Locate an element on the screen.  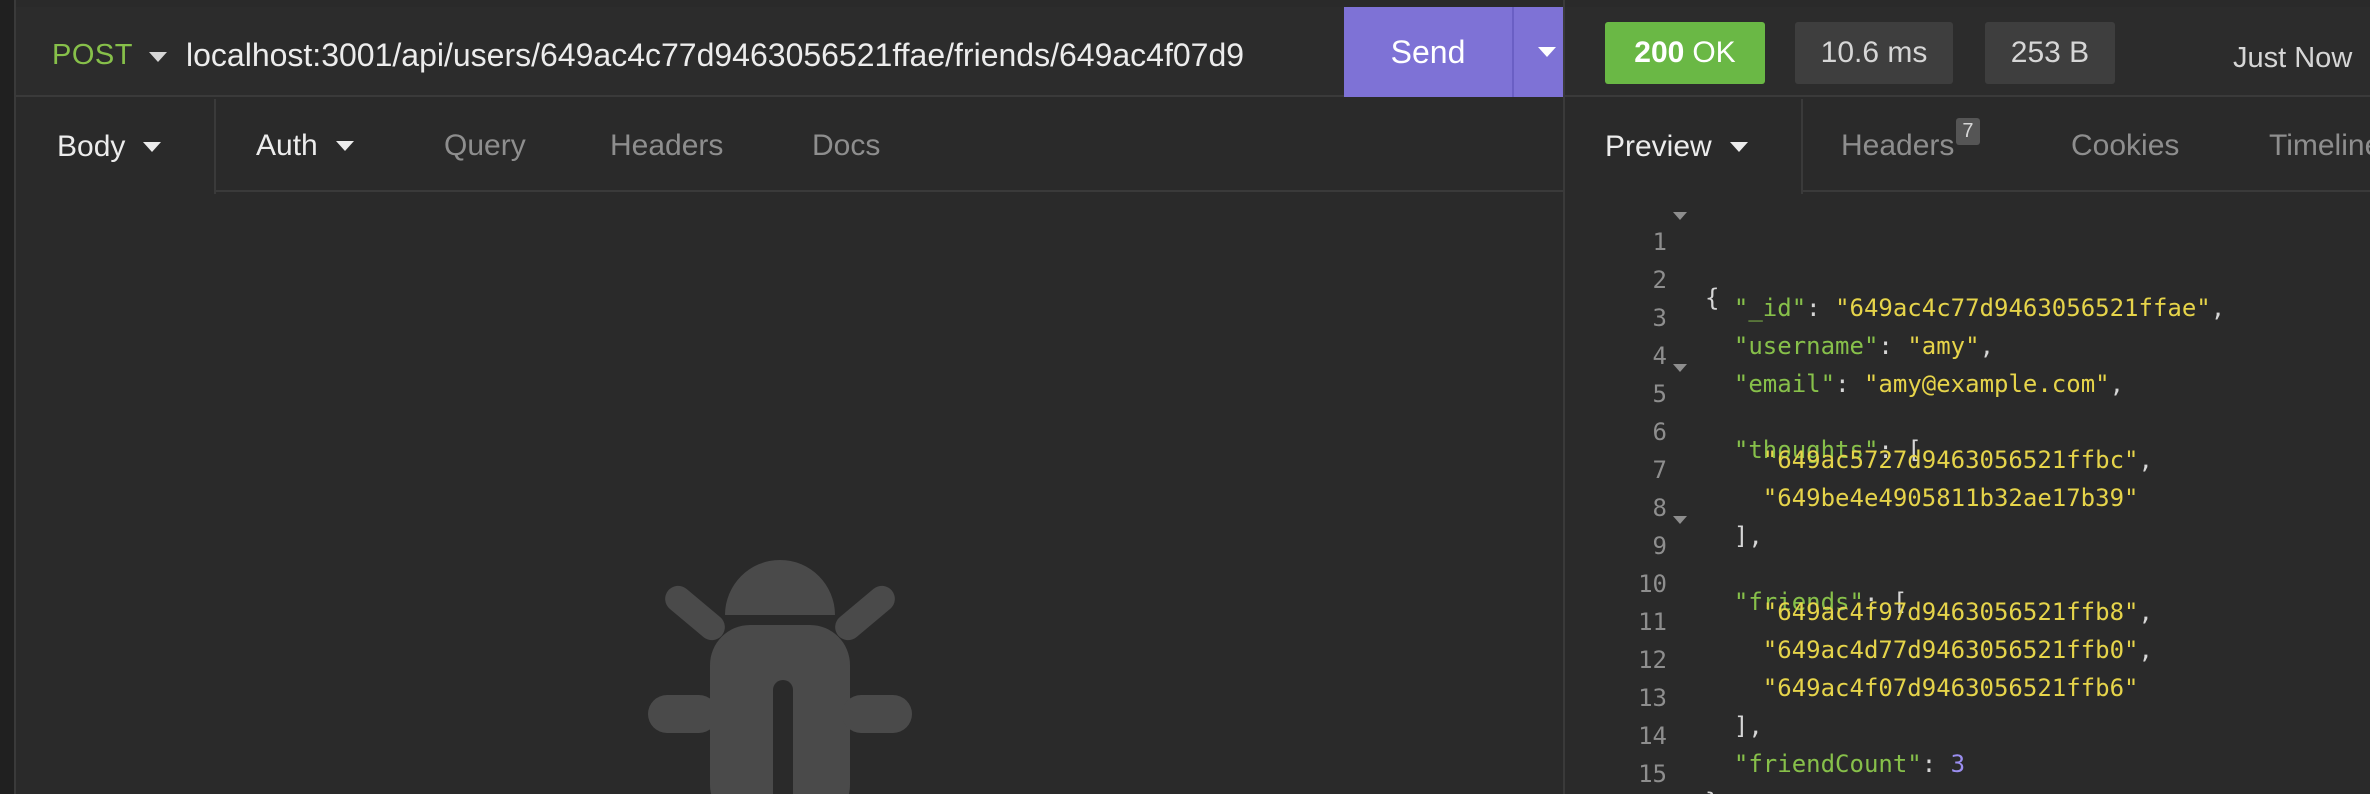
tab-response-headers-label: Headers is located at coordinates (1898, 145).